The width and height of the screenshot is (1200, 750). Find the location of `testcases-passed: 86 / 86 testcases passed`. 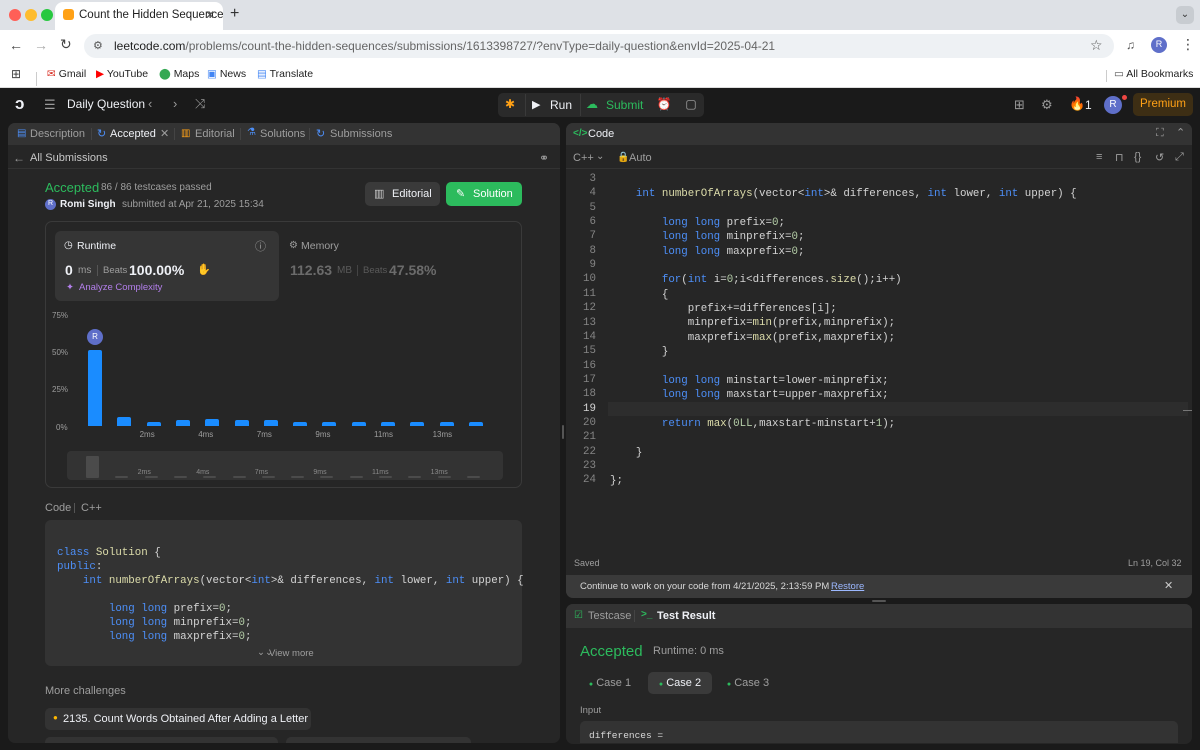

testcases-passed: 86 / 86 testcases passed is located at coordinates (156, 187).